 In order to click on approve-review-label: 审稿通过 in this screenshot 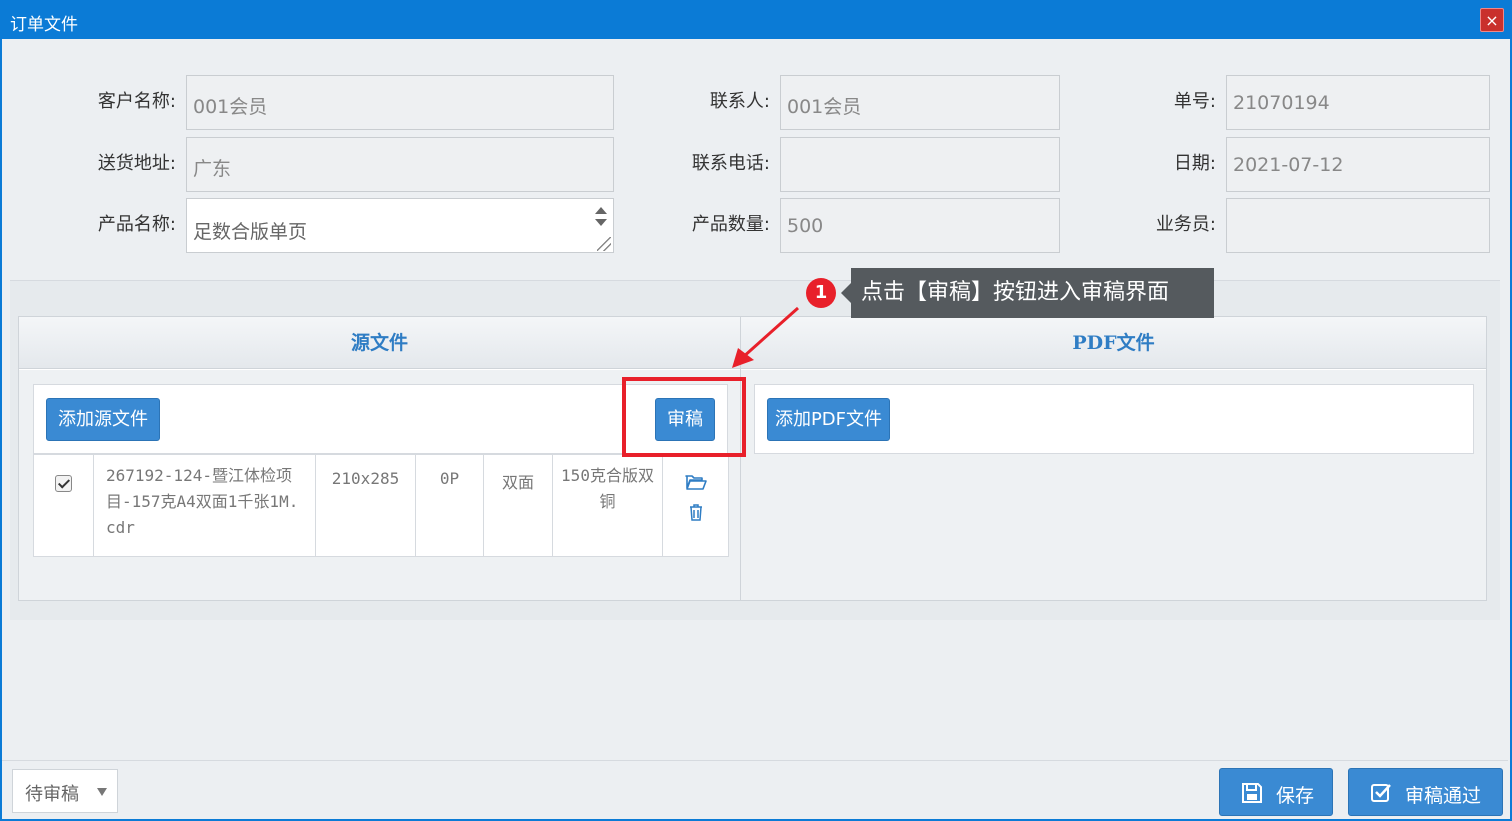, I will do `click(1443, 796)`.